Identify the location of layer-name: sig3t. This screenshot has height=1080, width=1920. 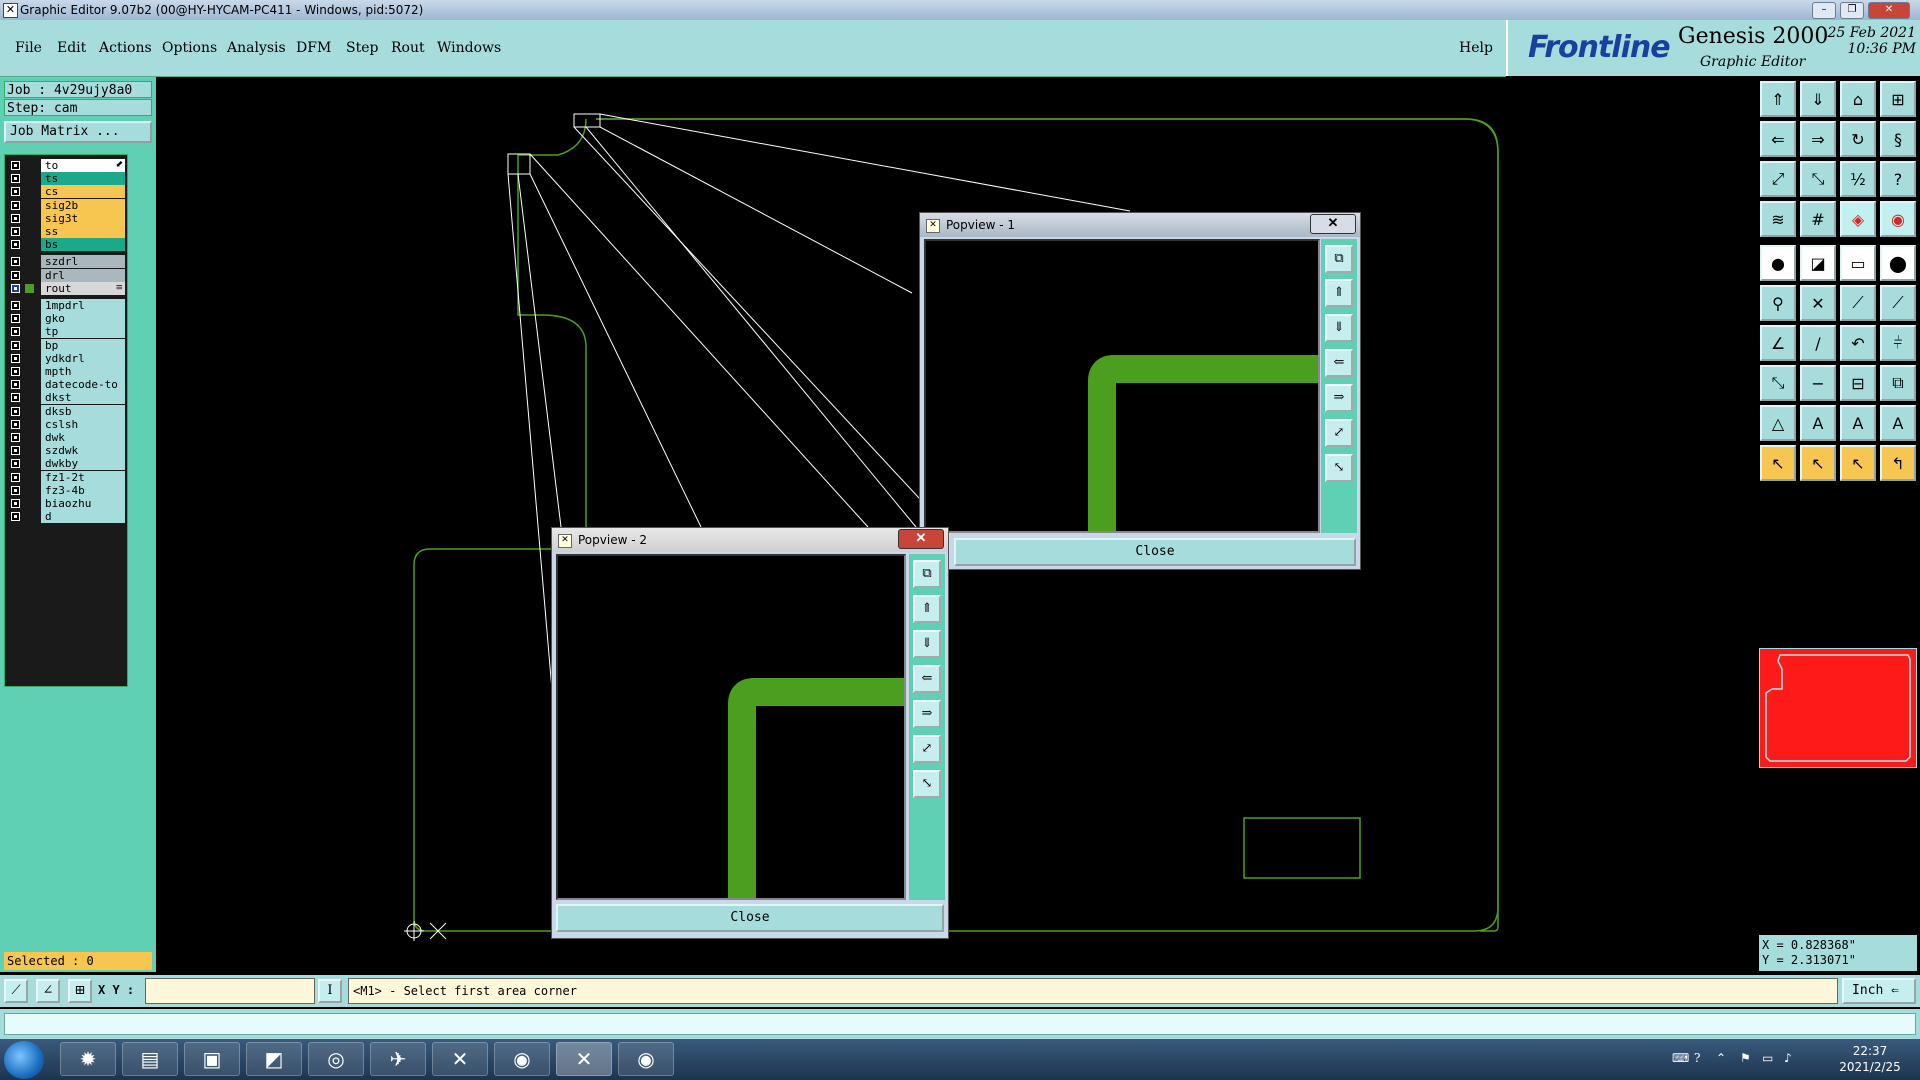
(83, 218).